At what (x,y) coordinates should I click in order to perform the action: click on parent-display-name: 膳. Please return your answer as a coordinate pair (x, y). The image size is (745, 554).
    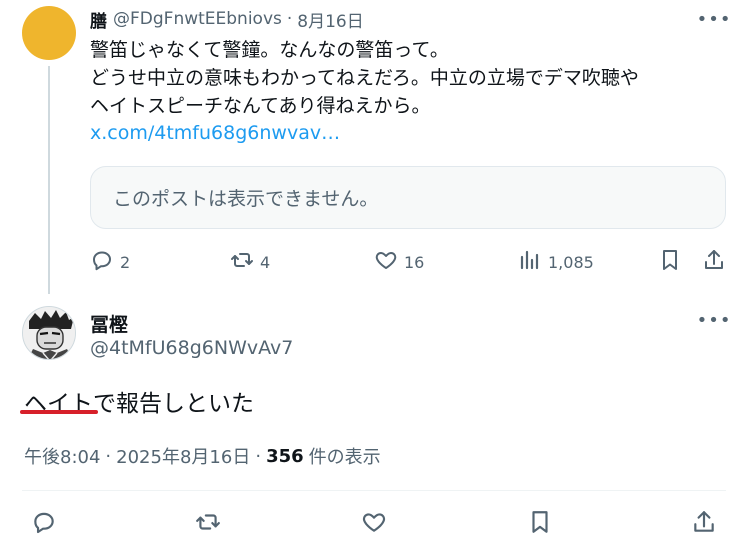
    Looking at the image, I should click on (98, 19).